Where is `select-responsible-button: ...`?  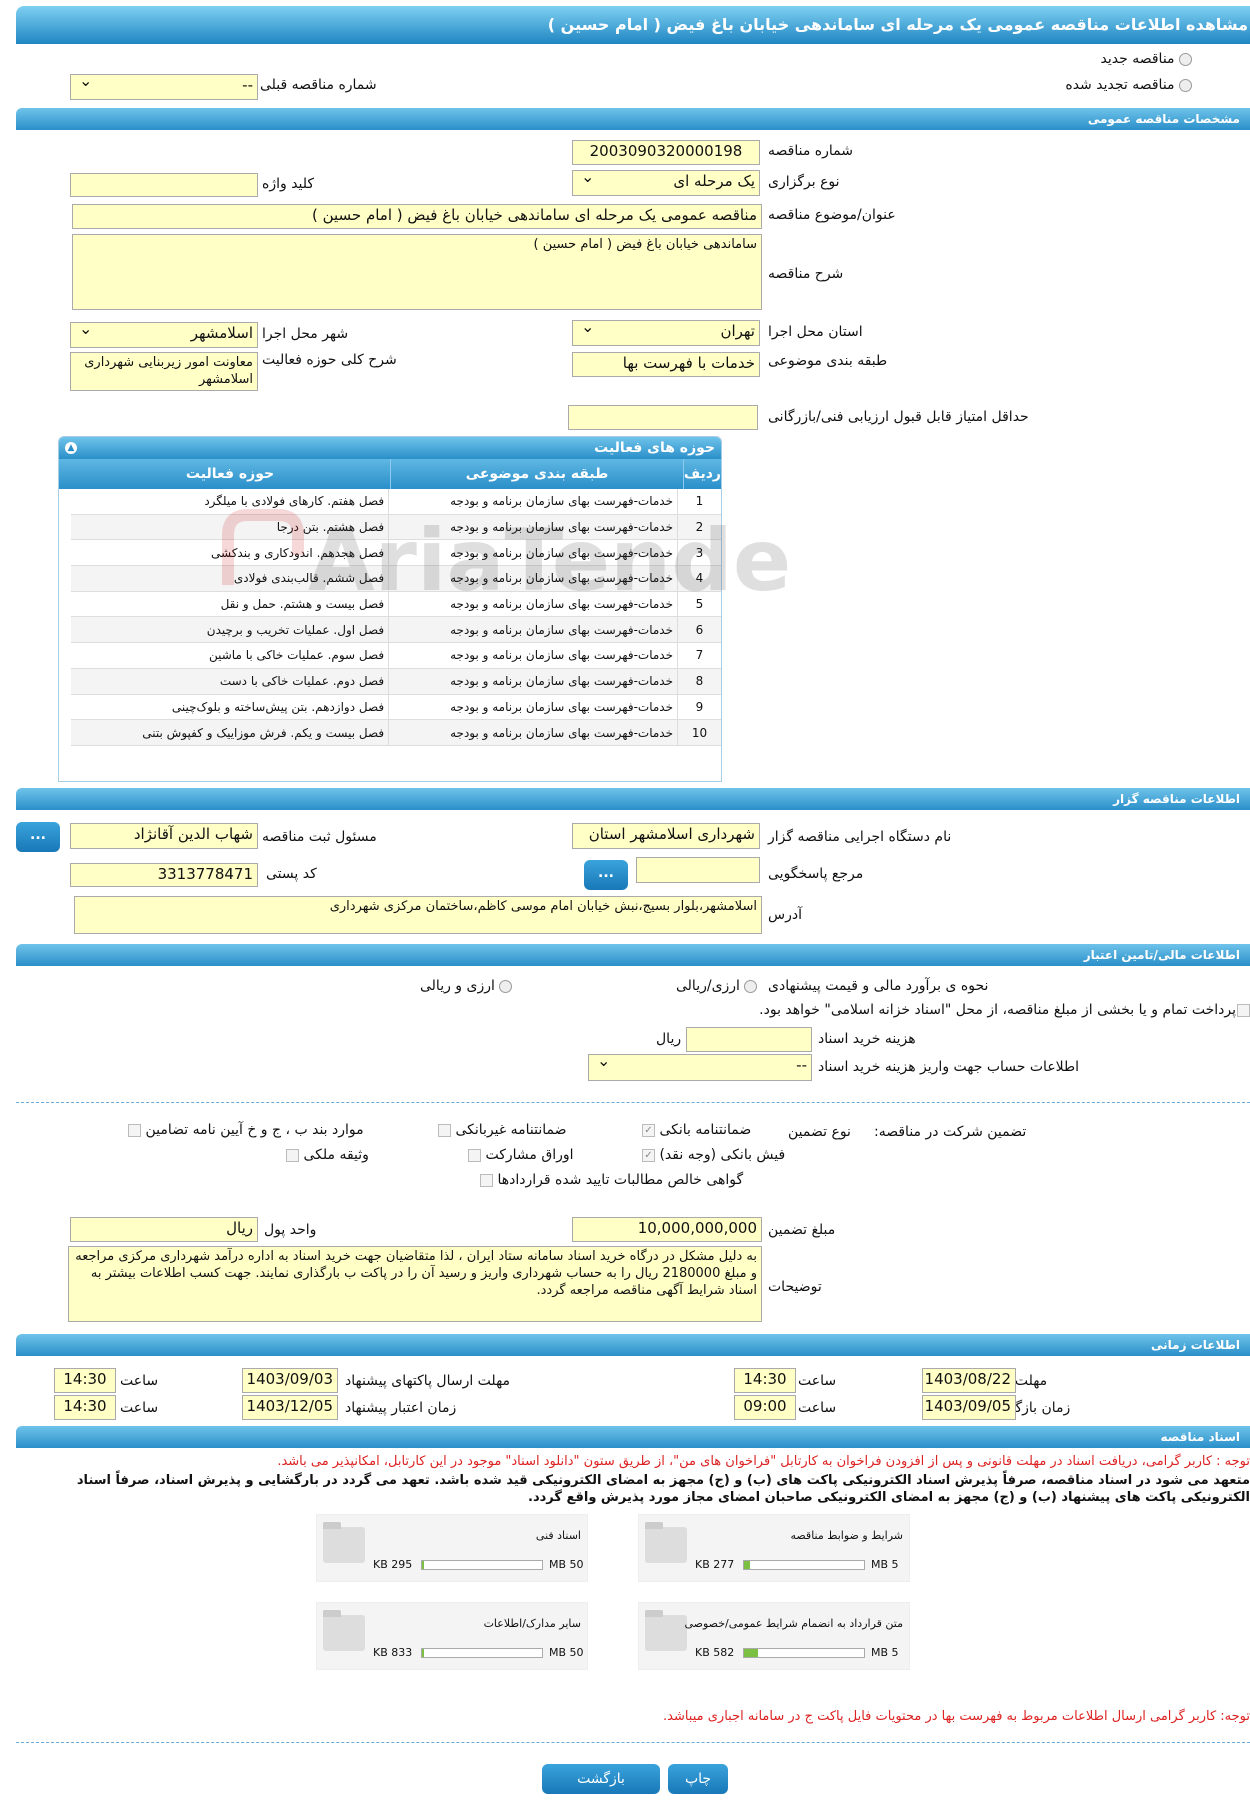
select-responsible-button: ... is located at coordinates (38, 837).